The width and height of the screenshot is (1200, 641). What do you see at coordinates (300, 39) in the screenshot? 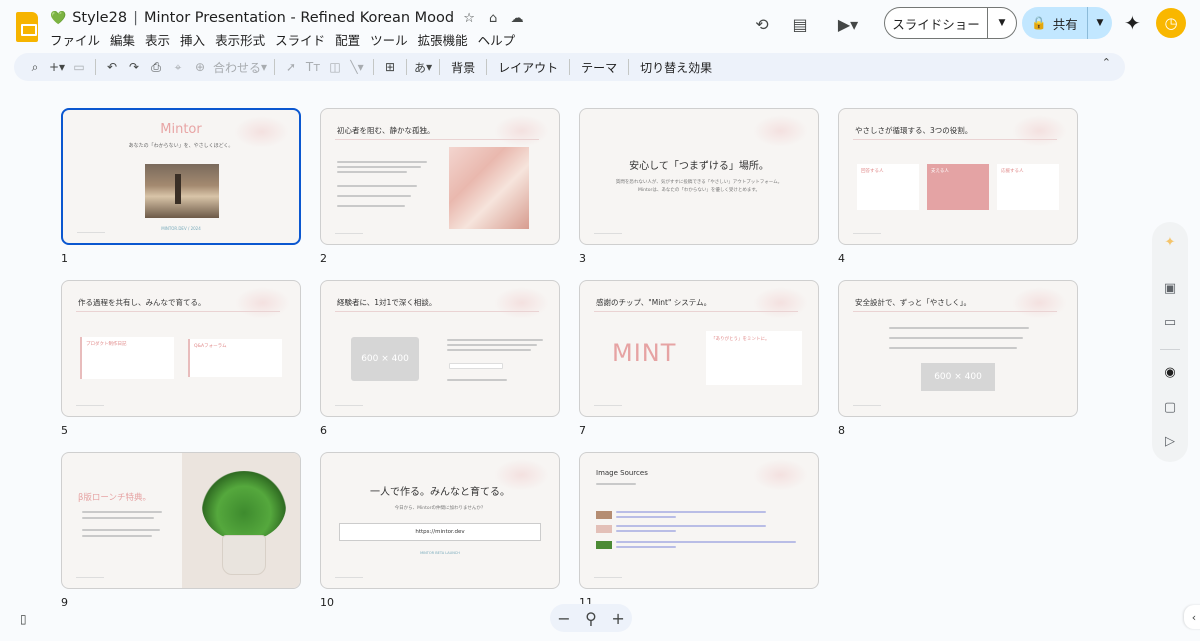
I see `menu-slide: スライド` at bounding box center [300, 39].